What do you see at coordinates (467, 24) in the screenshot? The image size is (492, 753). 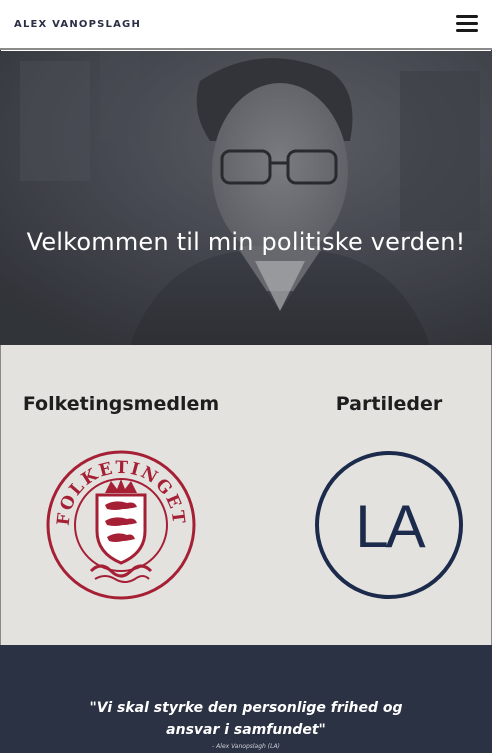 I see `hamburger-menu-icon` at bounding box center [467, 24].